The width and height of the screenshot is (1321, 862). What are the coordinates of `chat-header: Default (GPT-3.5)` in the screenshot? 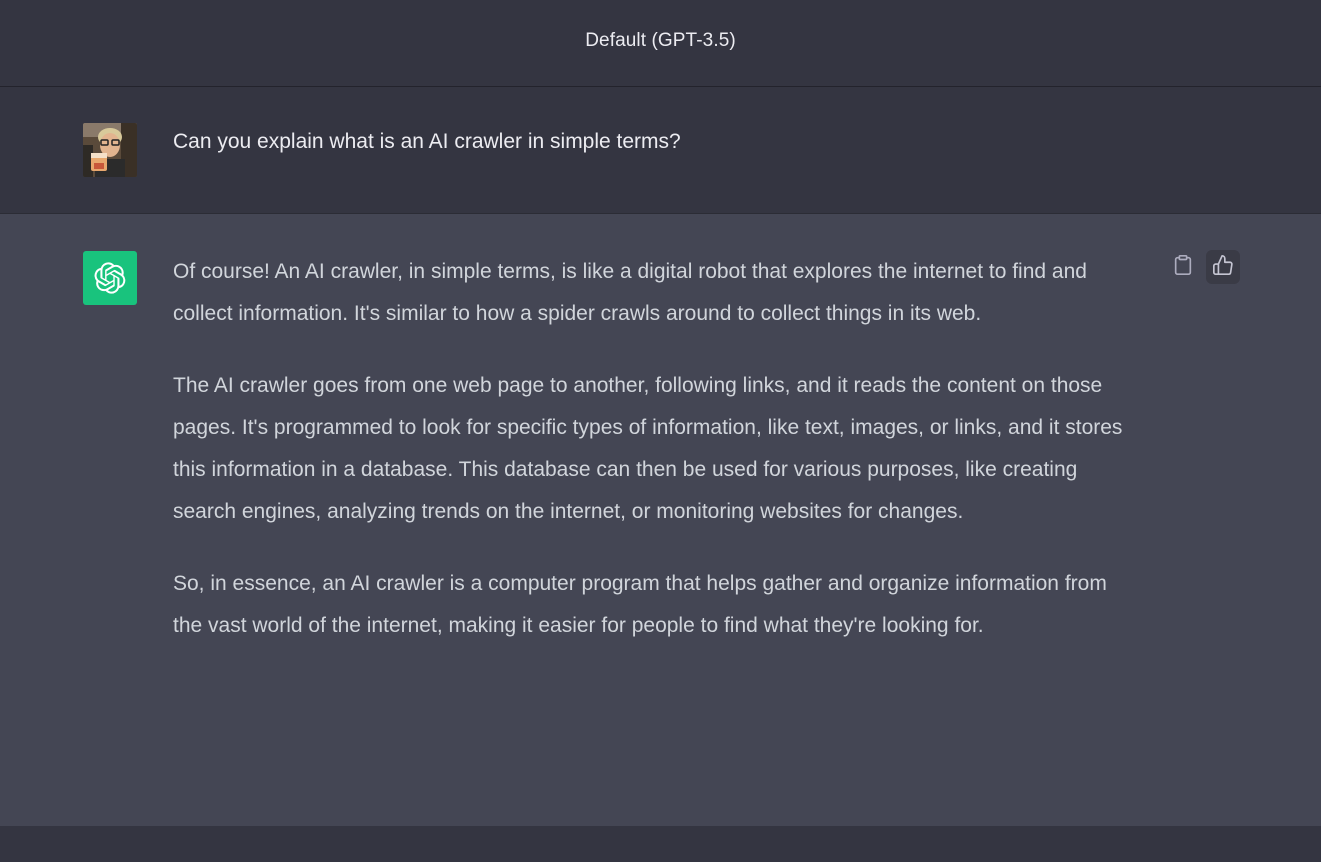 It's located at (660, 43).